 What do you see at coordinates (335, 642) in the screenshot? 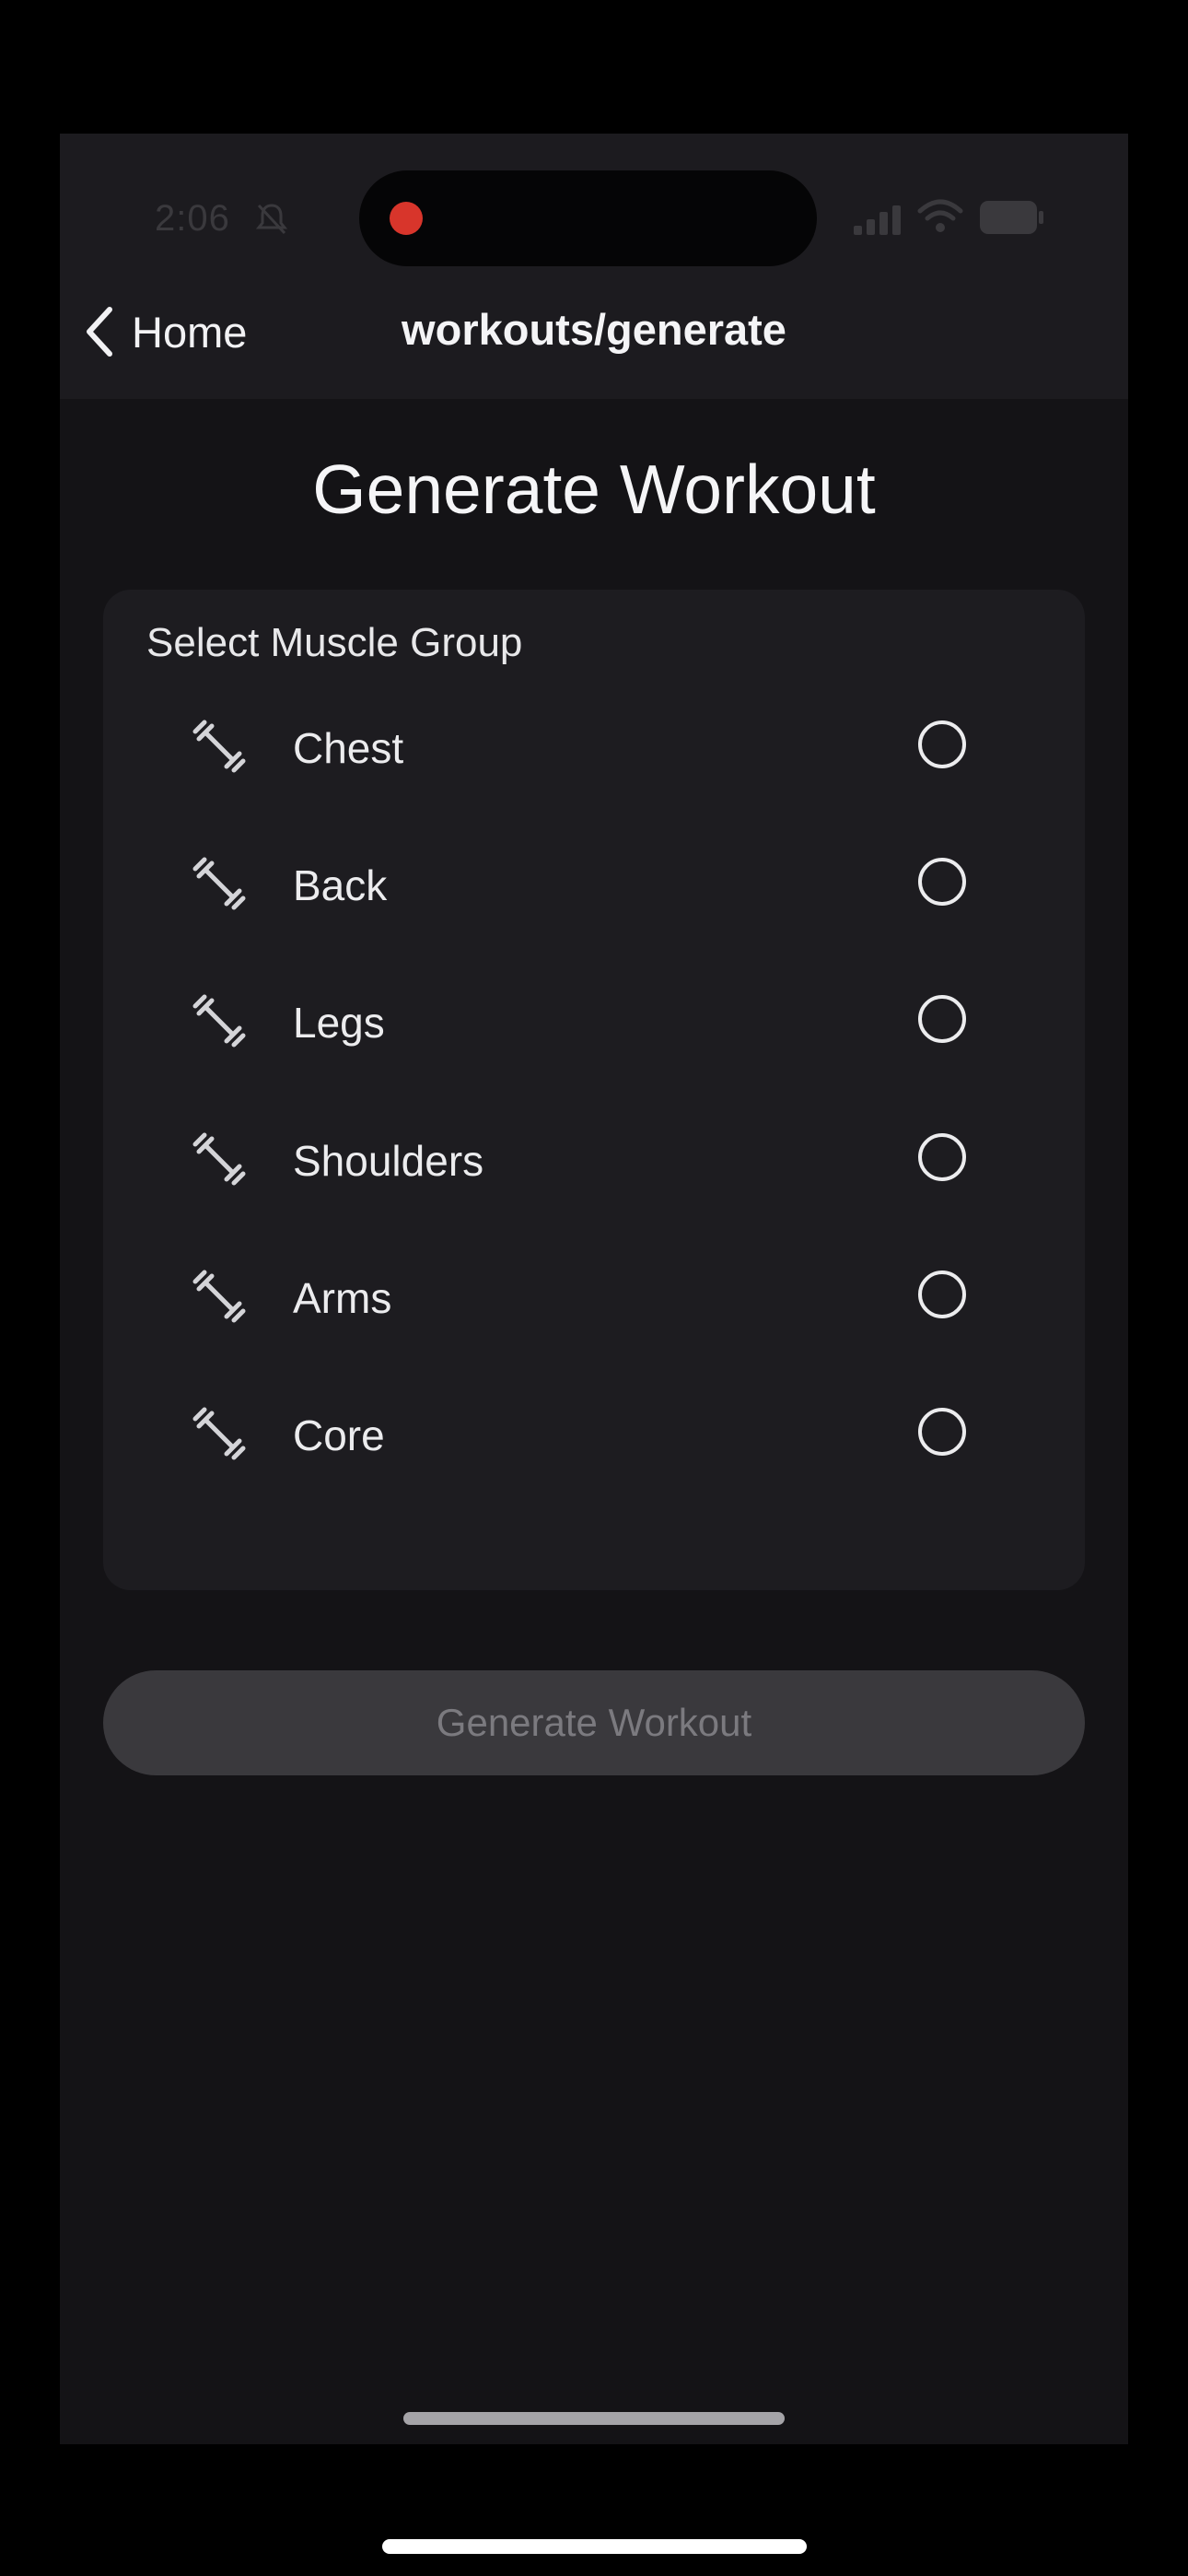
I see `muscle-group-heading: Select Muscle Group` at bounding box center [335, 642].